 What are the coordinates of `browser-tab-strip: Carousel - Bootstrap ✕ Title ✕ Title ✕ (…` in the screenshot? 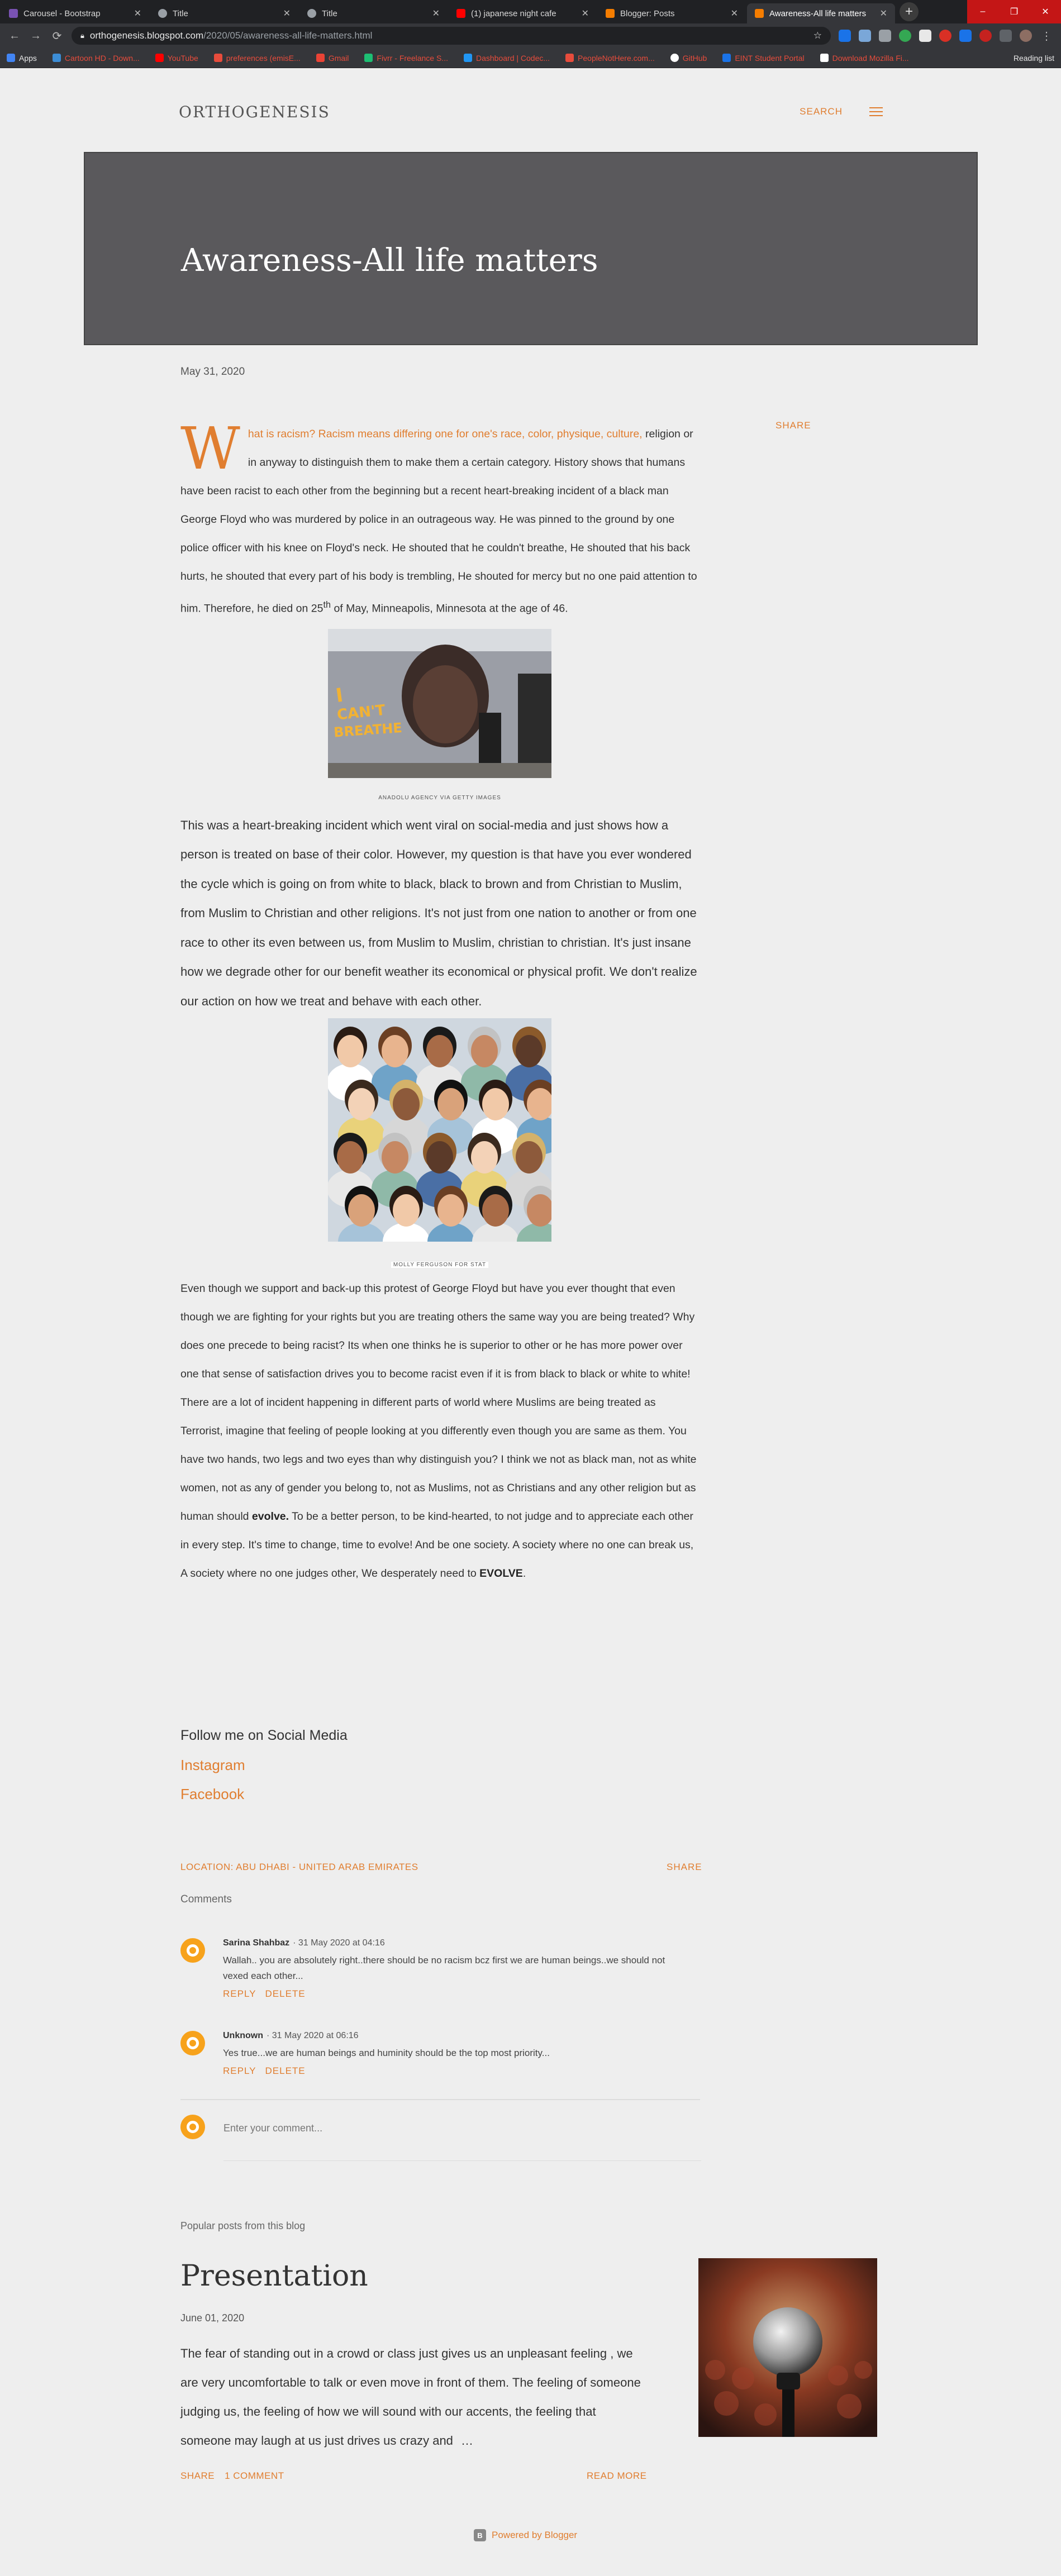 It's located at (530, 12).